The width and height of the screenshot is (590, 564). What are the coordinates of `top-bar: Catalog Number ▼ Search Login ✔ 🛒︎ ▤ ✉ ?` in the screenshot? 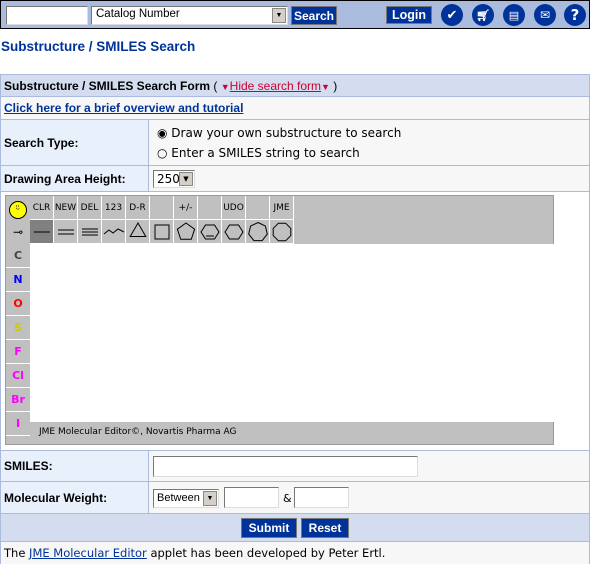 It's located at (295, 14).